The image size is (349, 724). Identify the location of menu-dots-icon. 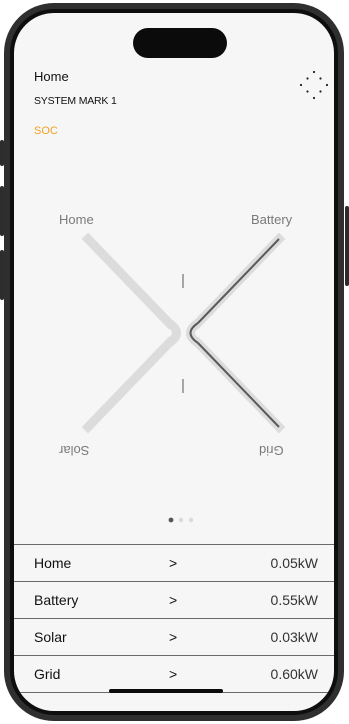
(314, 85).